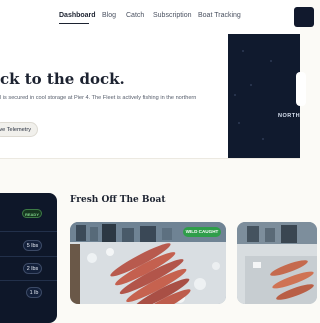  Describe the element at coordinates (32, 245) in the screenshot. I see `weight-pill: 5 lbs` at that location.